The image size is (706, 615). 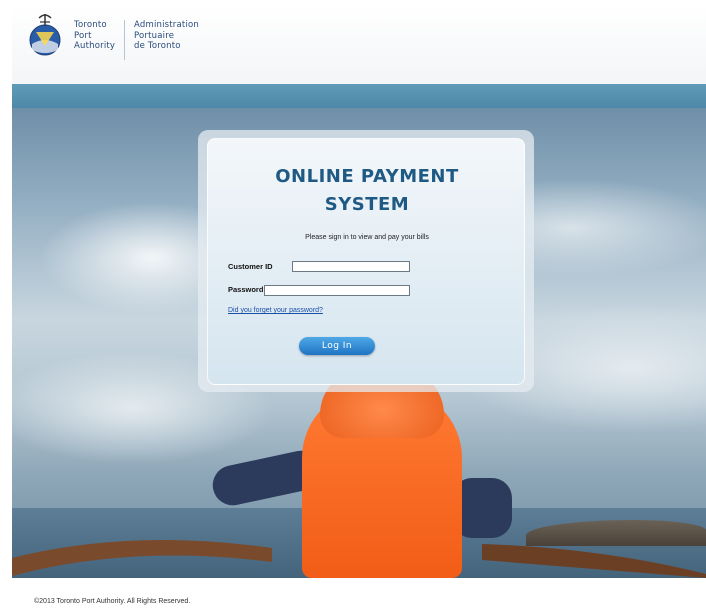 What do you see at coordinates (359, 559) in the screenshot?
I see `boat-gunwale` at bounding box center [359, 559].